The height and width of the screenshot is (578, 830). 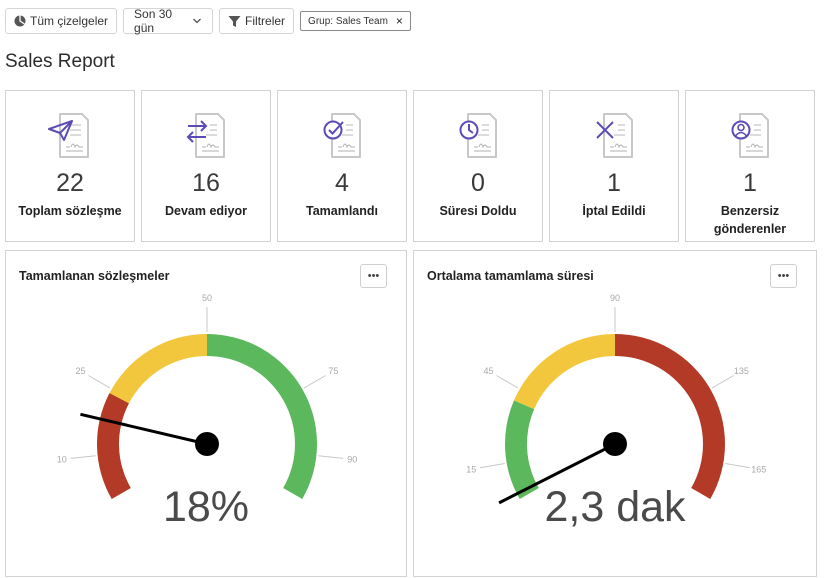 I want to click on gauge-tick-label: 10, so click(x=62, y=459).